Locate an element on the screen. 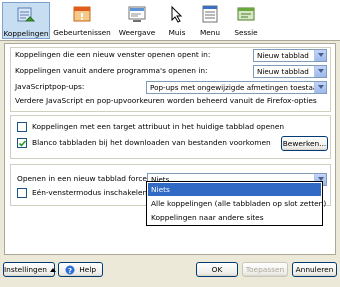 This screenshot has height=287, width=340. new-window-select: Nieuw tabblad is located at coordinates (290, 55).